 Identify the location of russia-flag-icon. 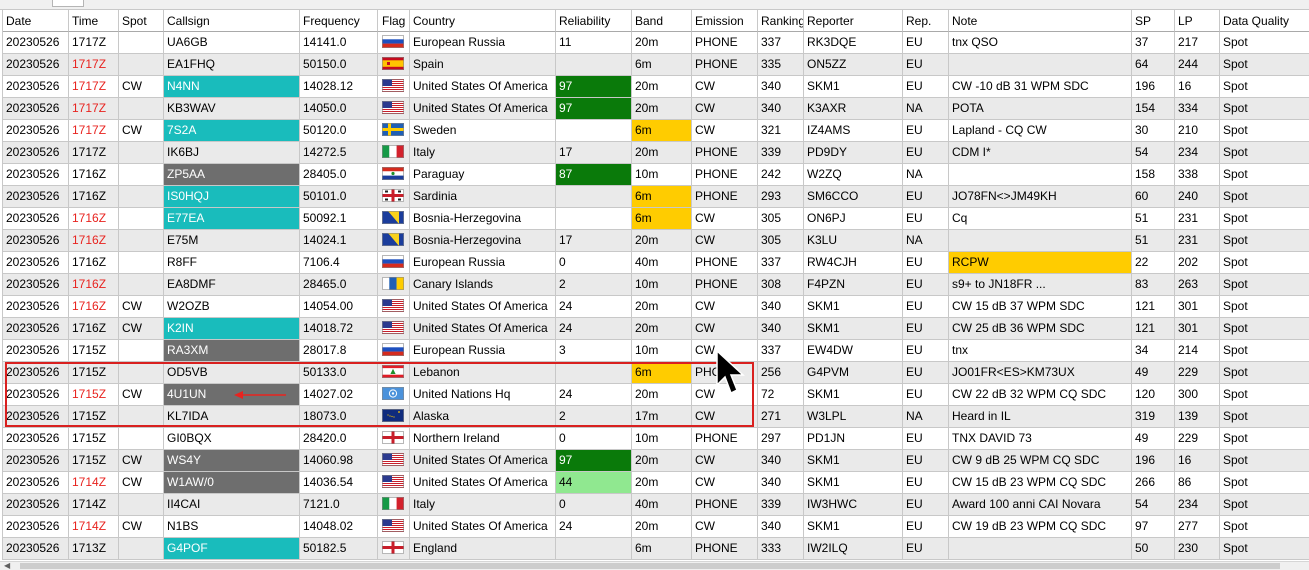
(393, 262).